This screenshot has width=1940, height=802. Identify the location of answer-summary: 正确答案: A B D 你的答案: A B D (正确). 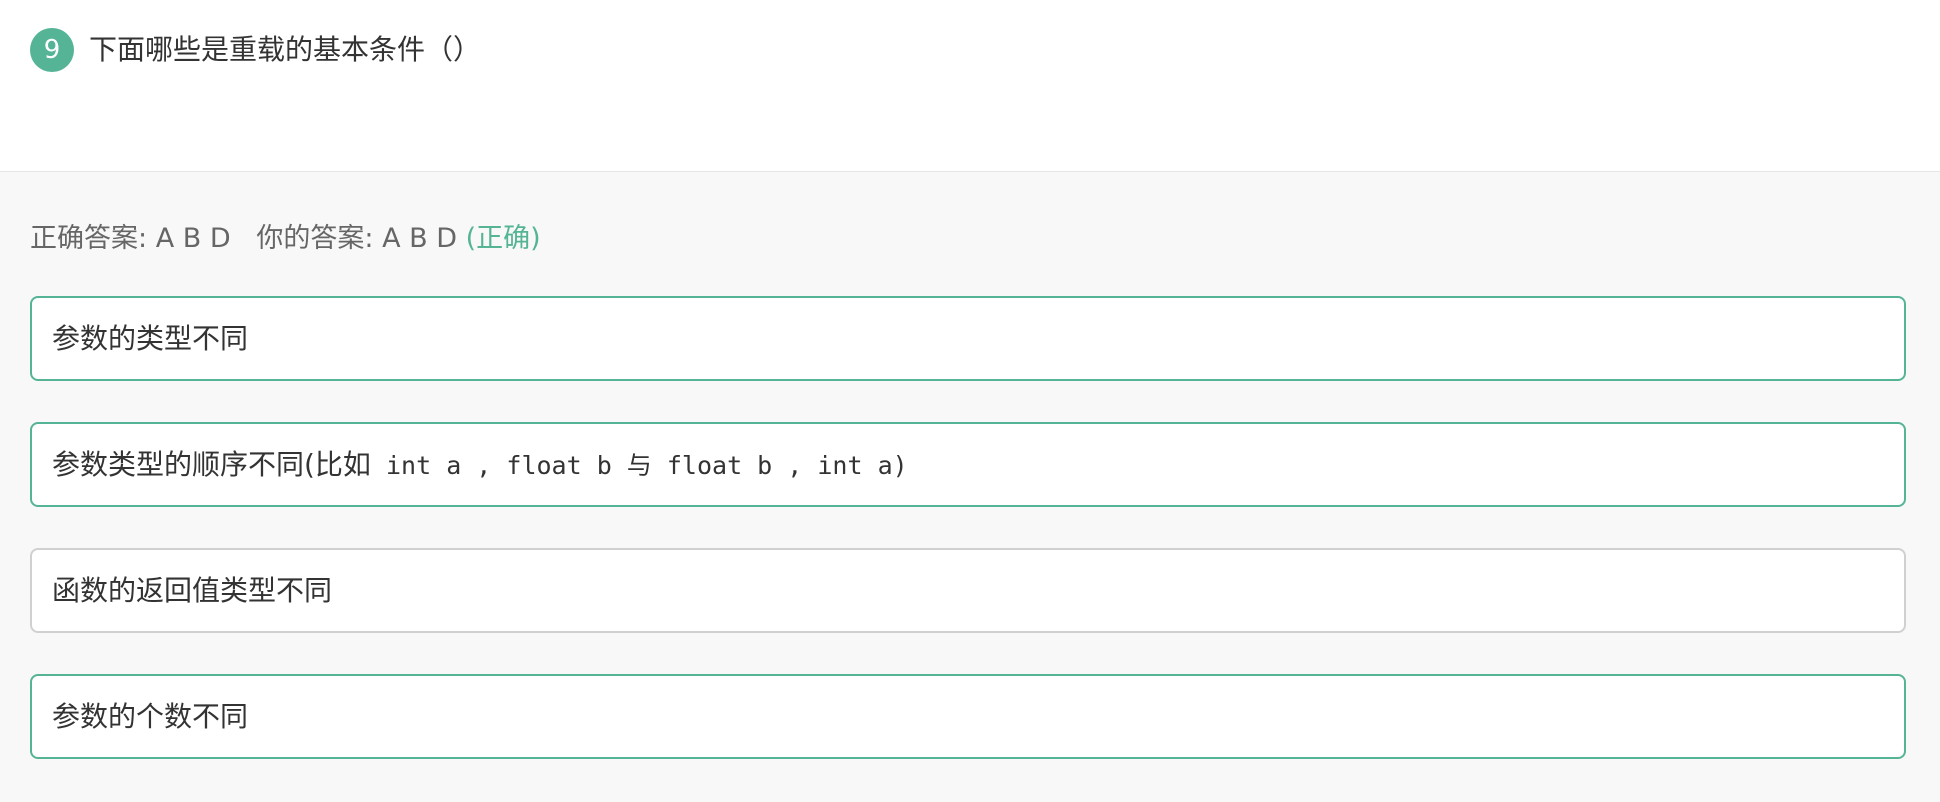
(285, 239).